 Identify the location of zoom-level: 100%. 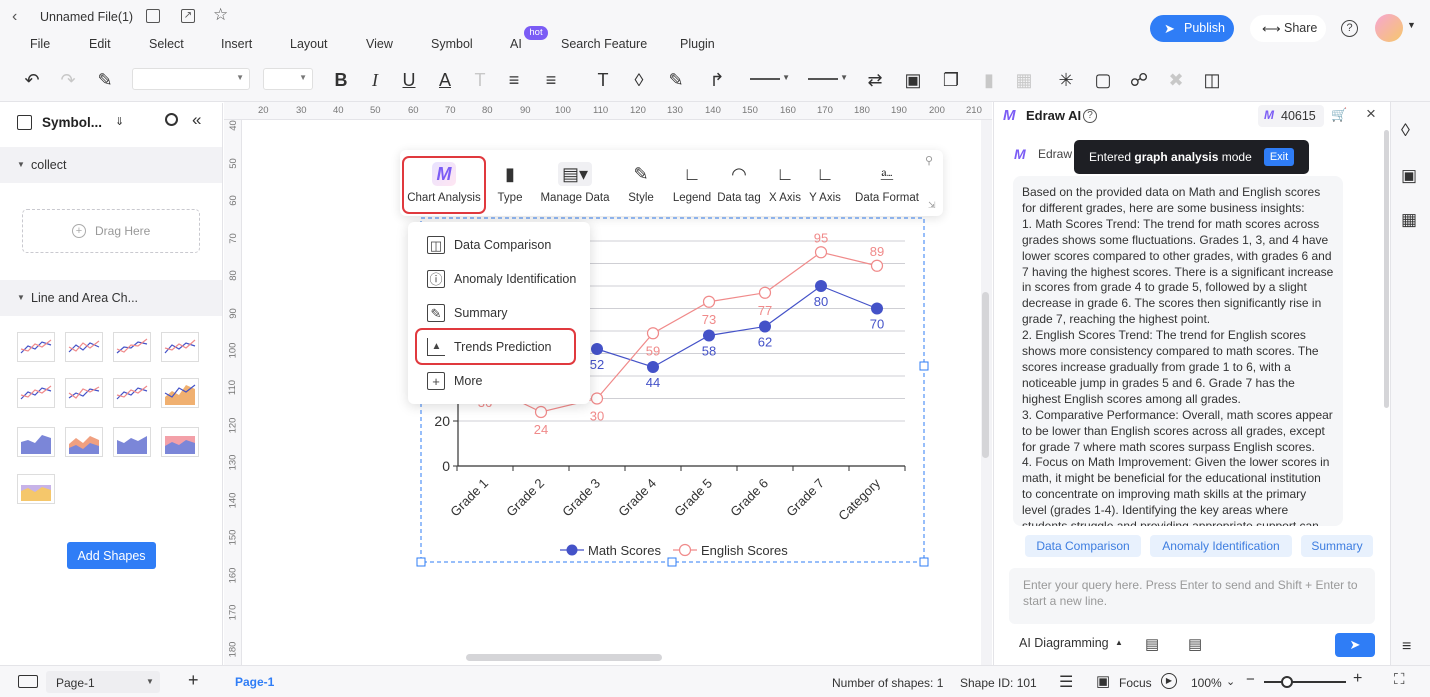
(1206, 683).